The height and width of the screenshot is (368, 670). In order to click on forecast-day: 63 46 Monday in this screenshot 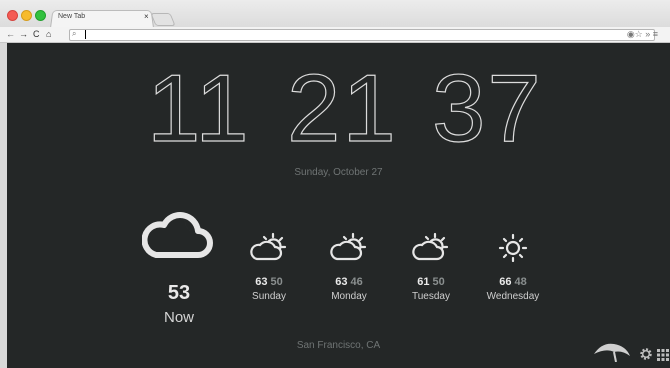, I will do `click(349, 289)`.